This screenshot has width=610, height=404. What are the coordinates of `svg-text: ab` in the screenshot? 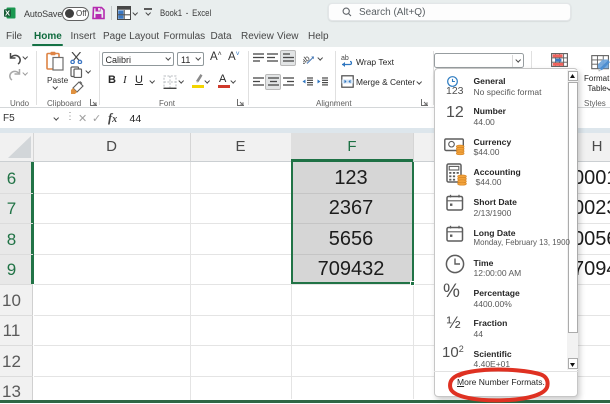 It's located at (345, 58).